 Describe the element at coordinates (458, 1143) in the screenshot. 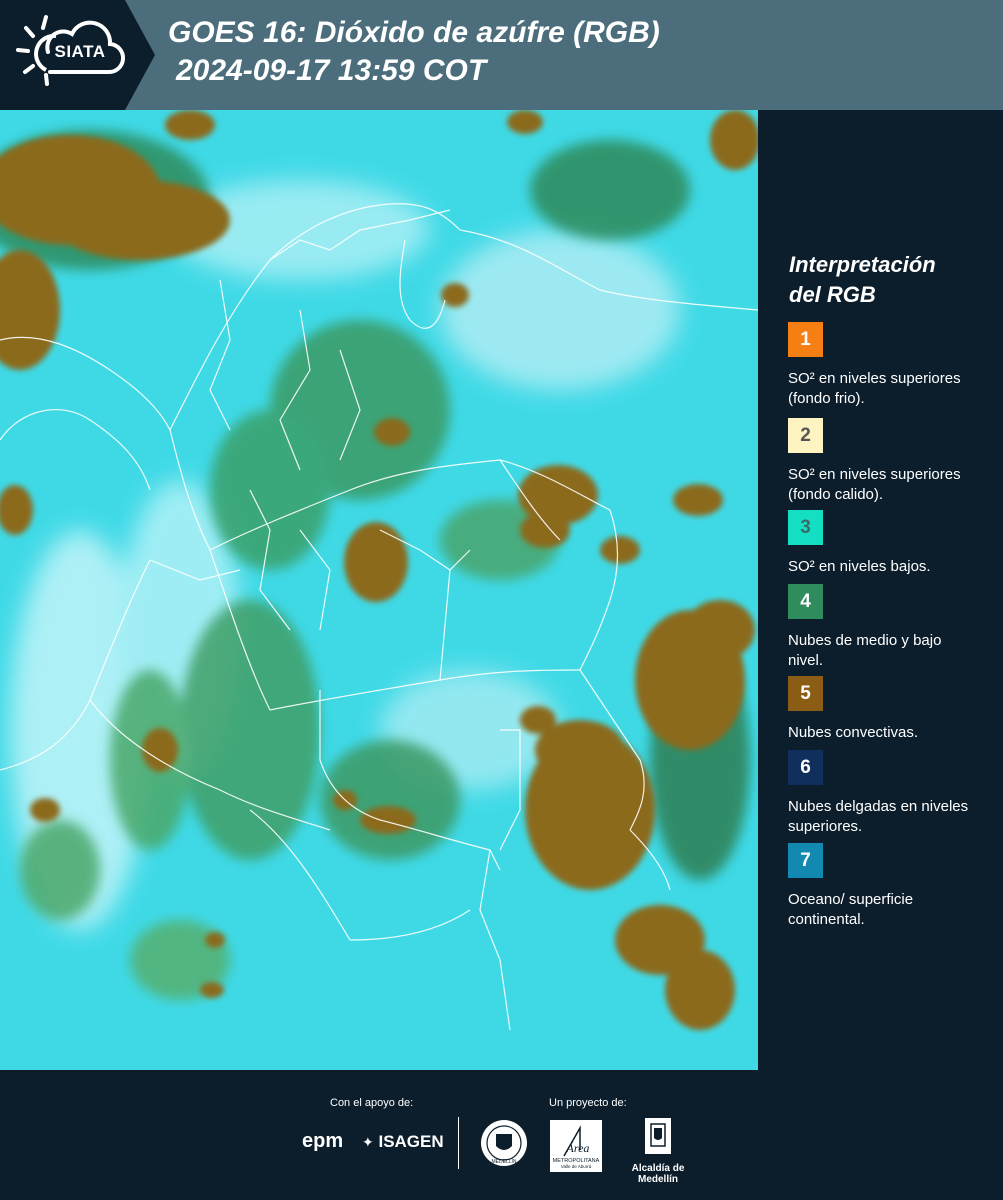

I see `footer-divider` at that location.